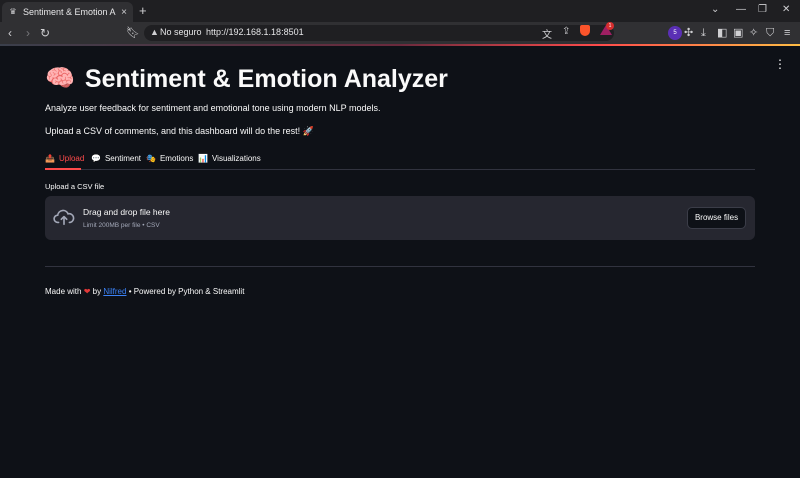  I want to click on new-tab-button: +, so click(143, 10).